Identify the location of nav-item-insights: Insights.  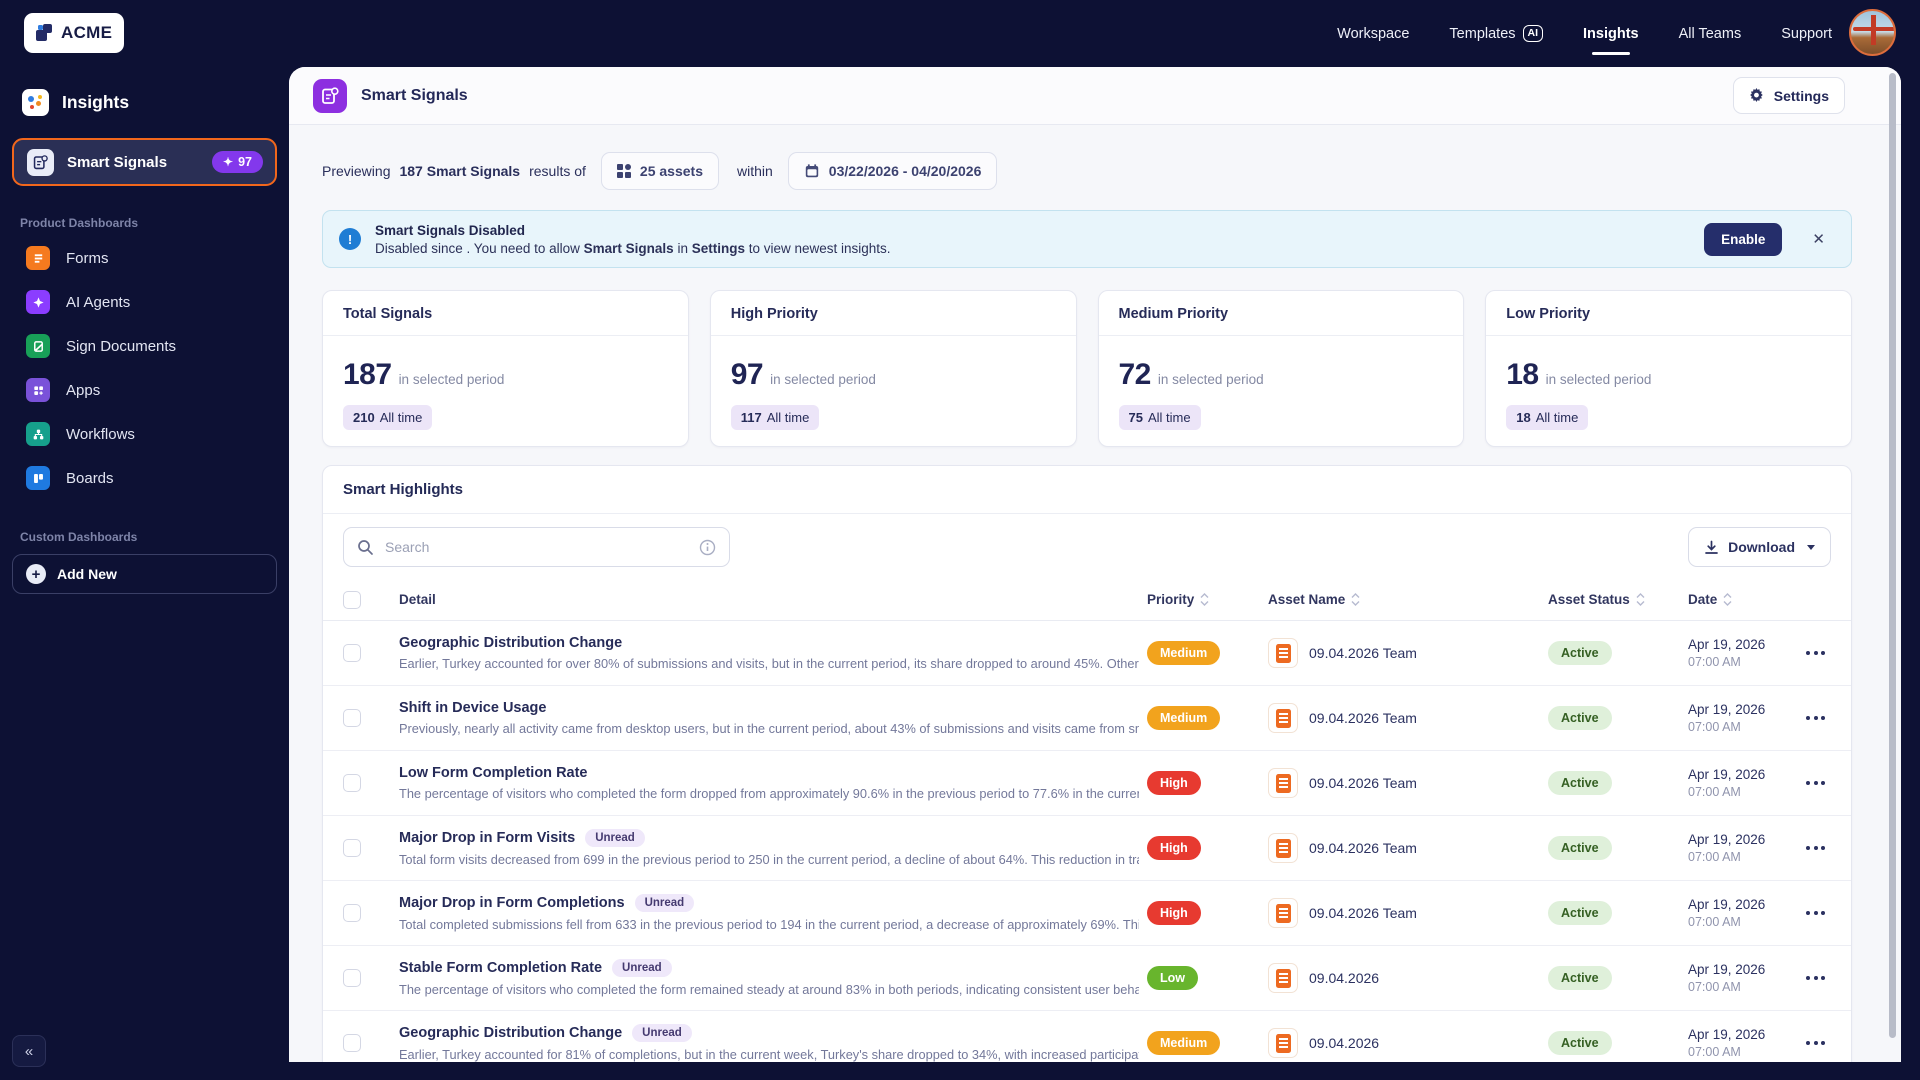
(1611, 40).